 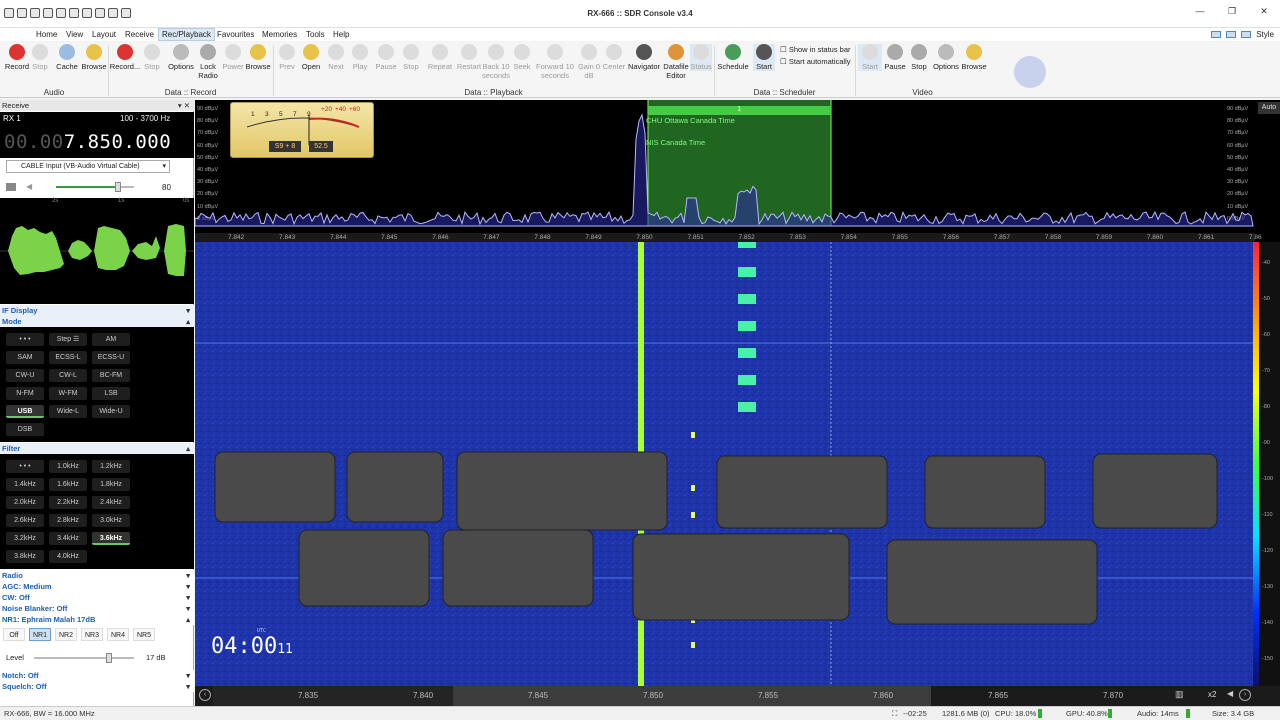 I want to click on auto-button: Auto, so click(x=1269, y=108).